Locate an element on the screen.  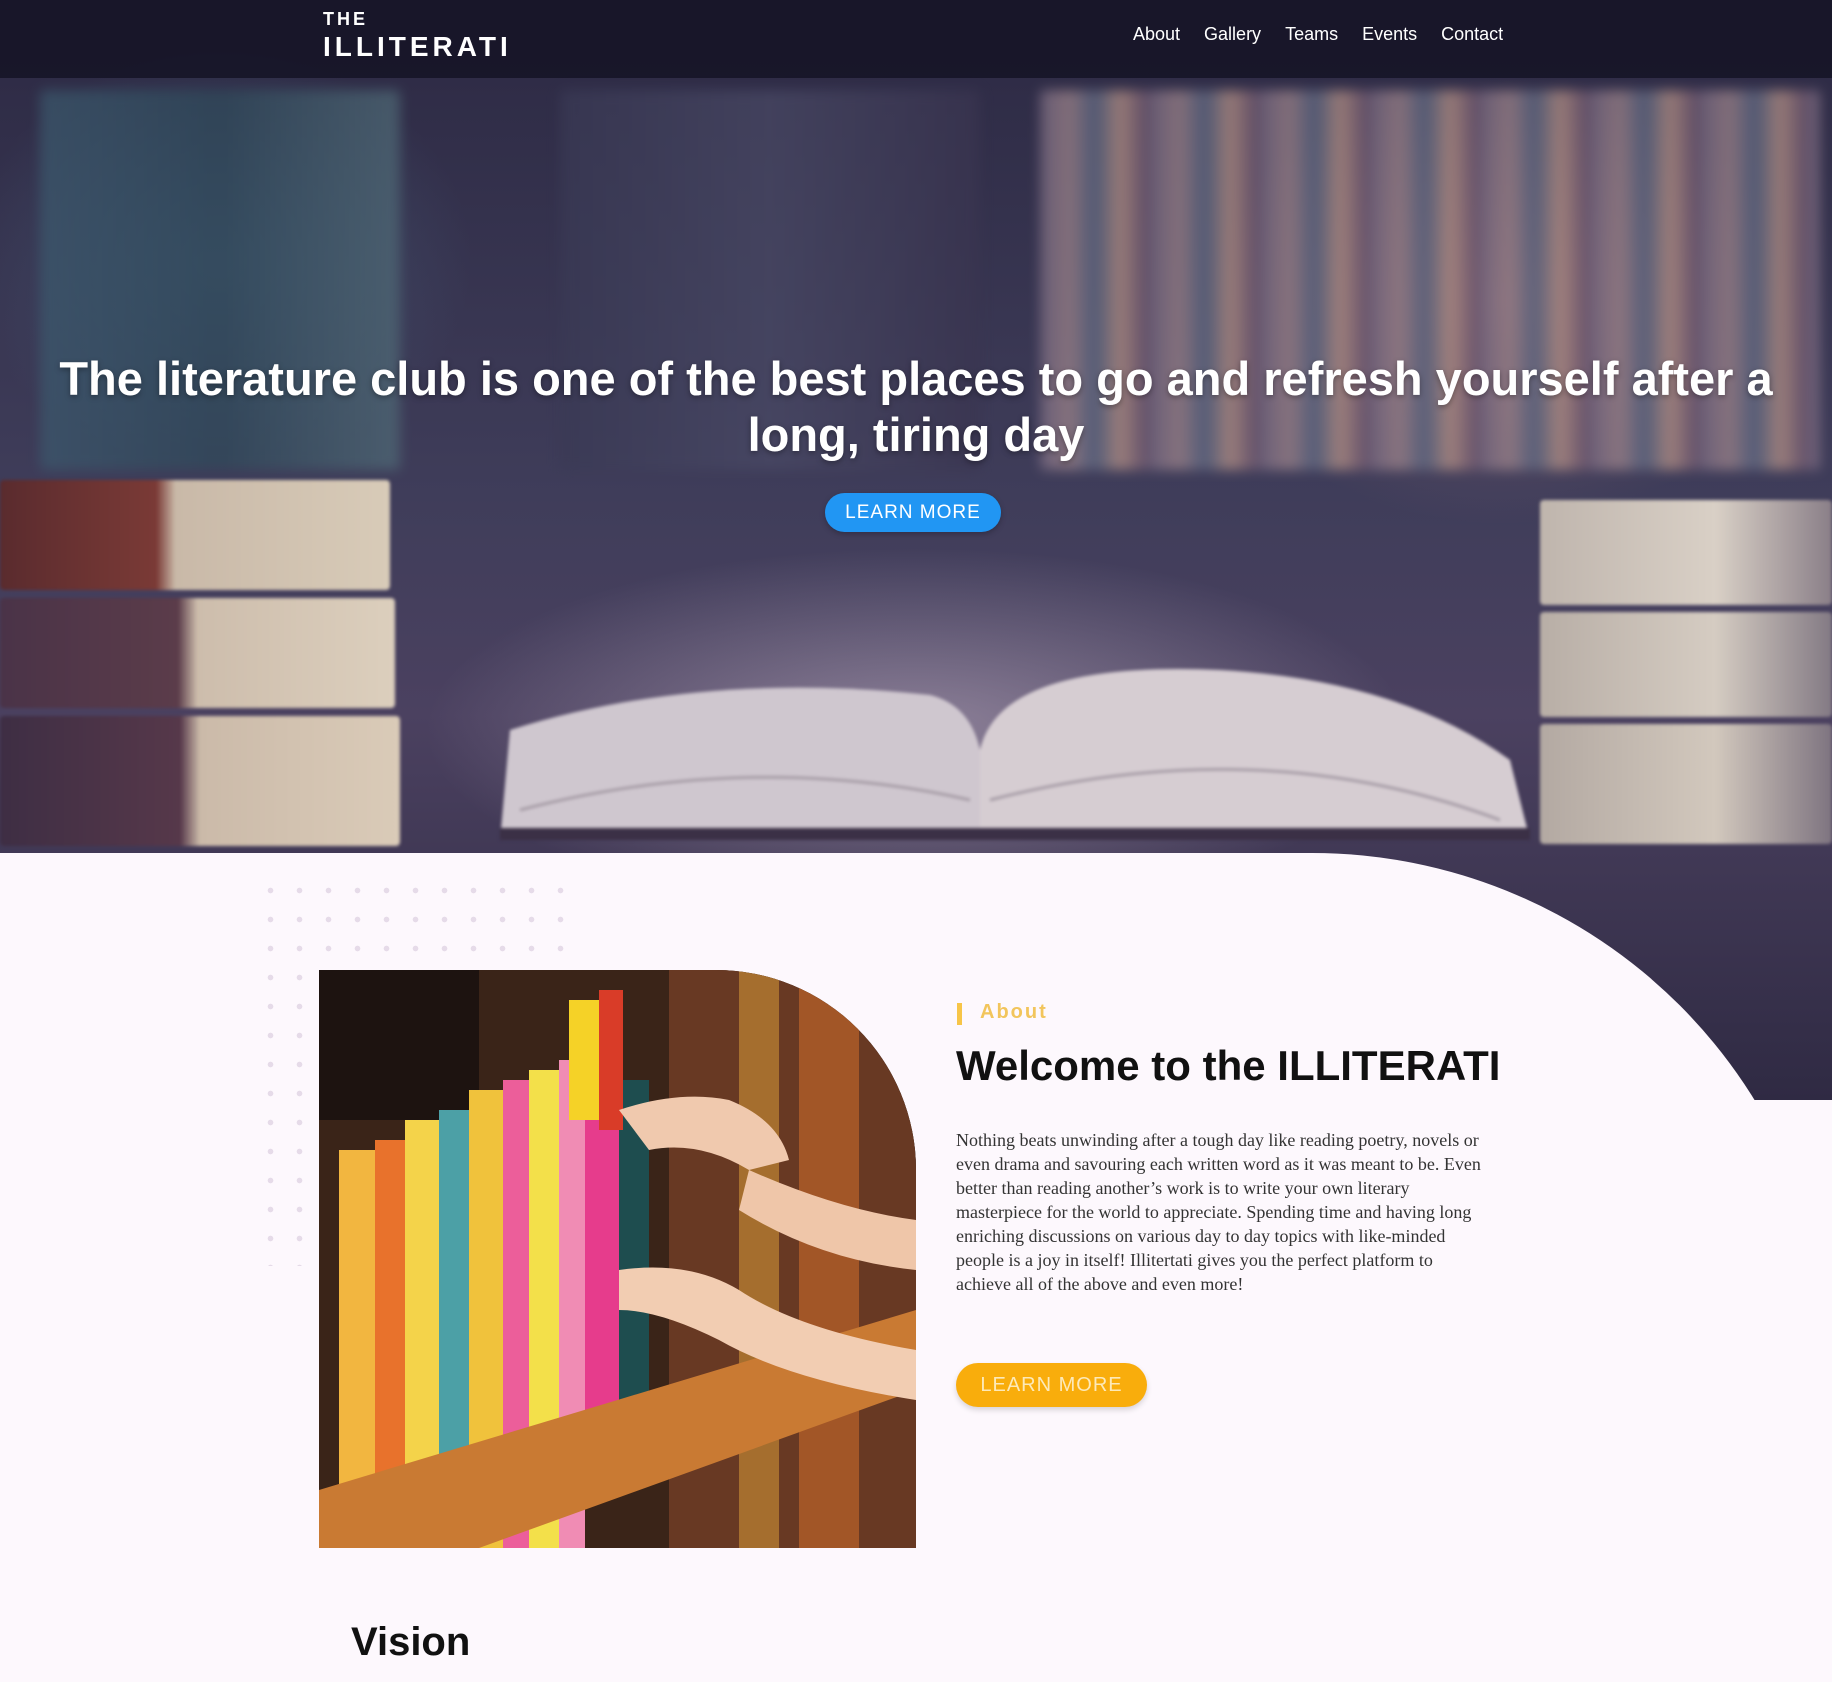
nav-link-events: Events is located at coordinates (1389, 34).